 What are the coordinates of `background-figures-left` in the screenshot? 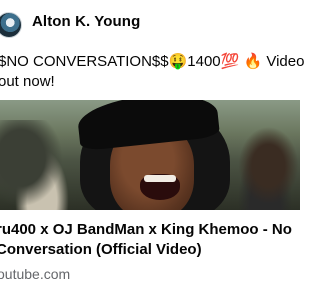 It's located at (35, 165).